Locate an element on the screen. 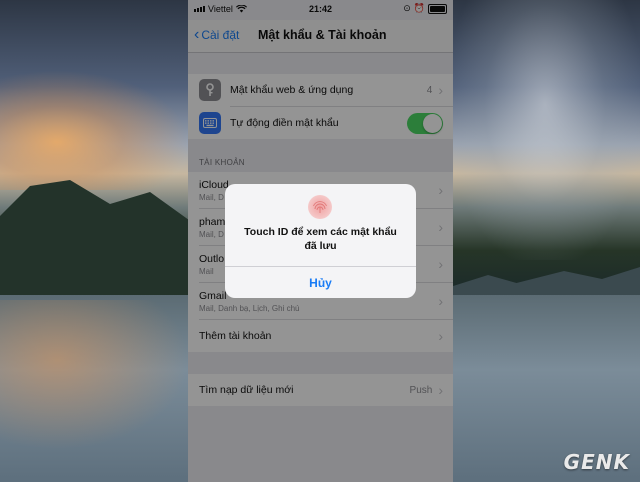  cancel-button: Hủy is located at coordinates (320, 283).